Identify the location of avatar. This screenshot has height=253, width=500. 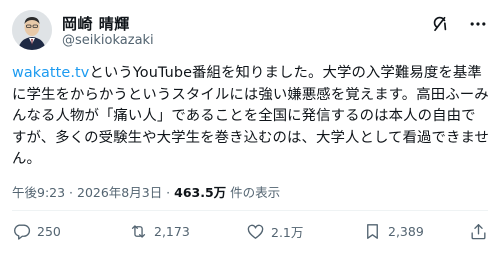
(32, 30).